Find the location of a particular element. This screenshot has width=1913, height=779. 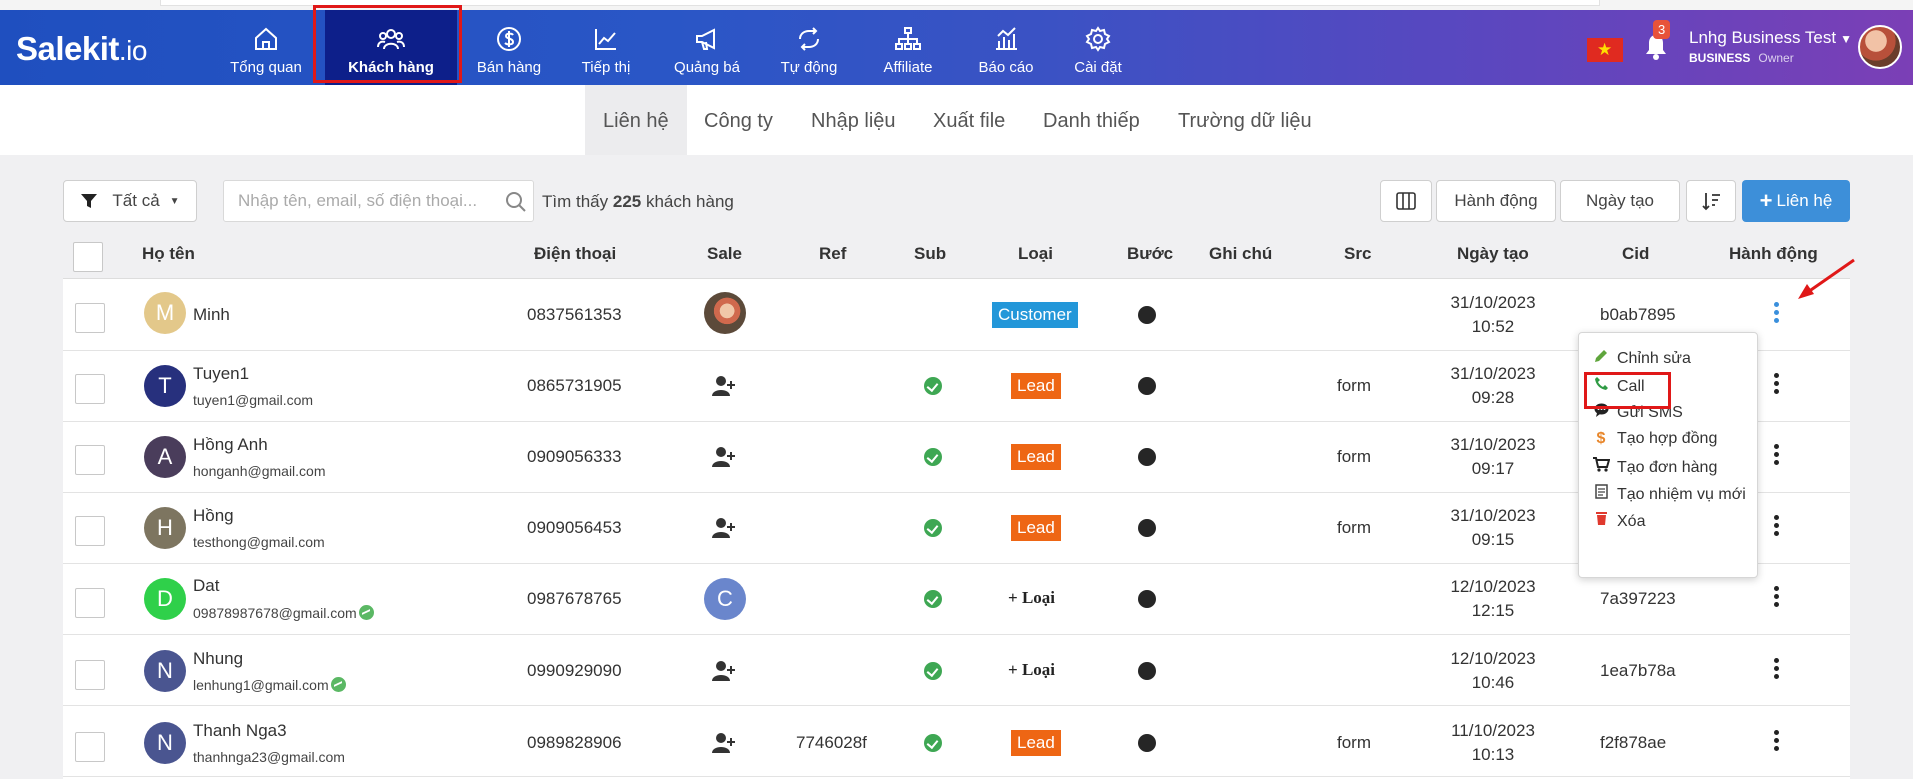

select-all-checkbox is located at coordinates (88, 257).